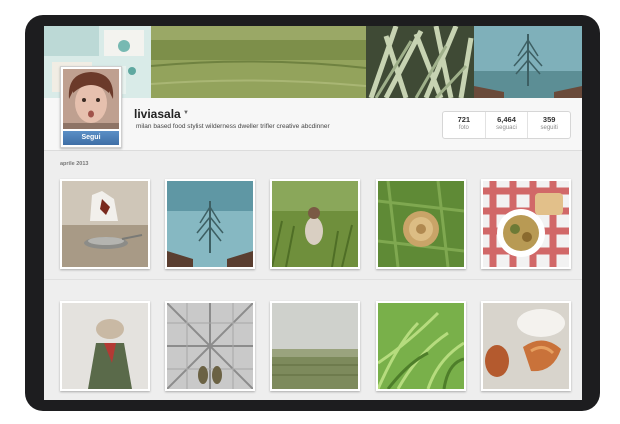 This screenshot has height=424, width=620. What do you see at coordinates (549, 119) in the screenshot?
I see `stat-value: 359` at bounding box center [549, 119].